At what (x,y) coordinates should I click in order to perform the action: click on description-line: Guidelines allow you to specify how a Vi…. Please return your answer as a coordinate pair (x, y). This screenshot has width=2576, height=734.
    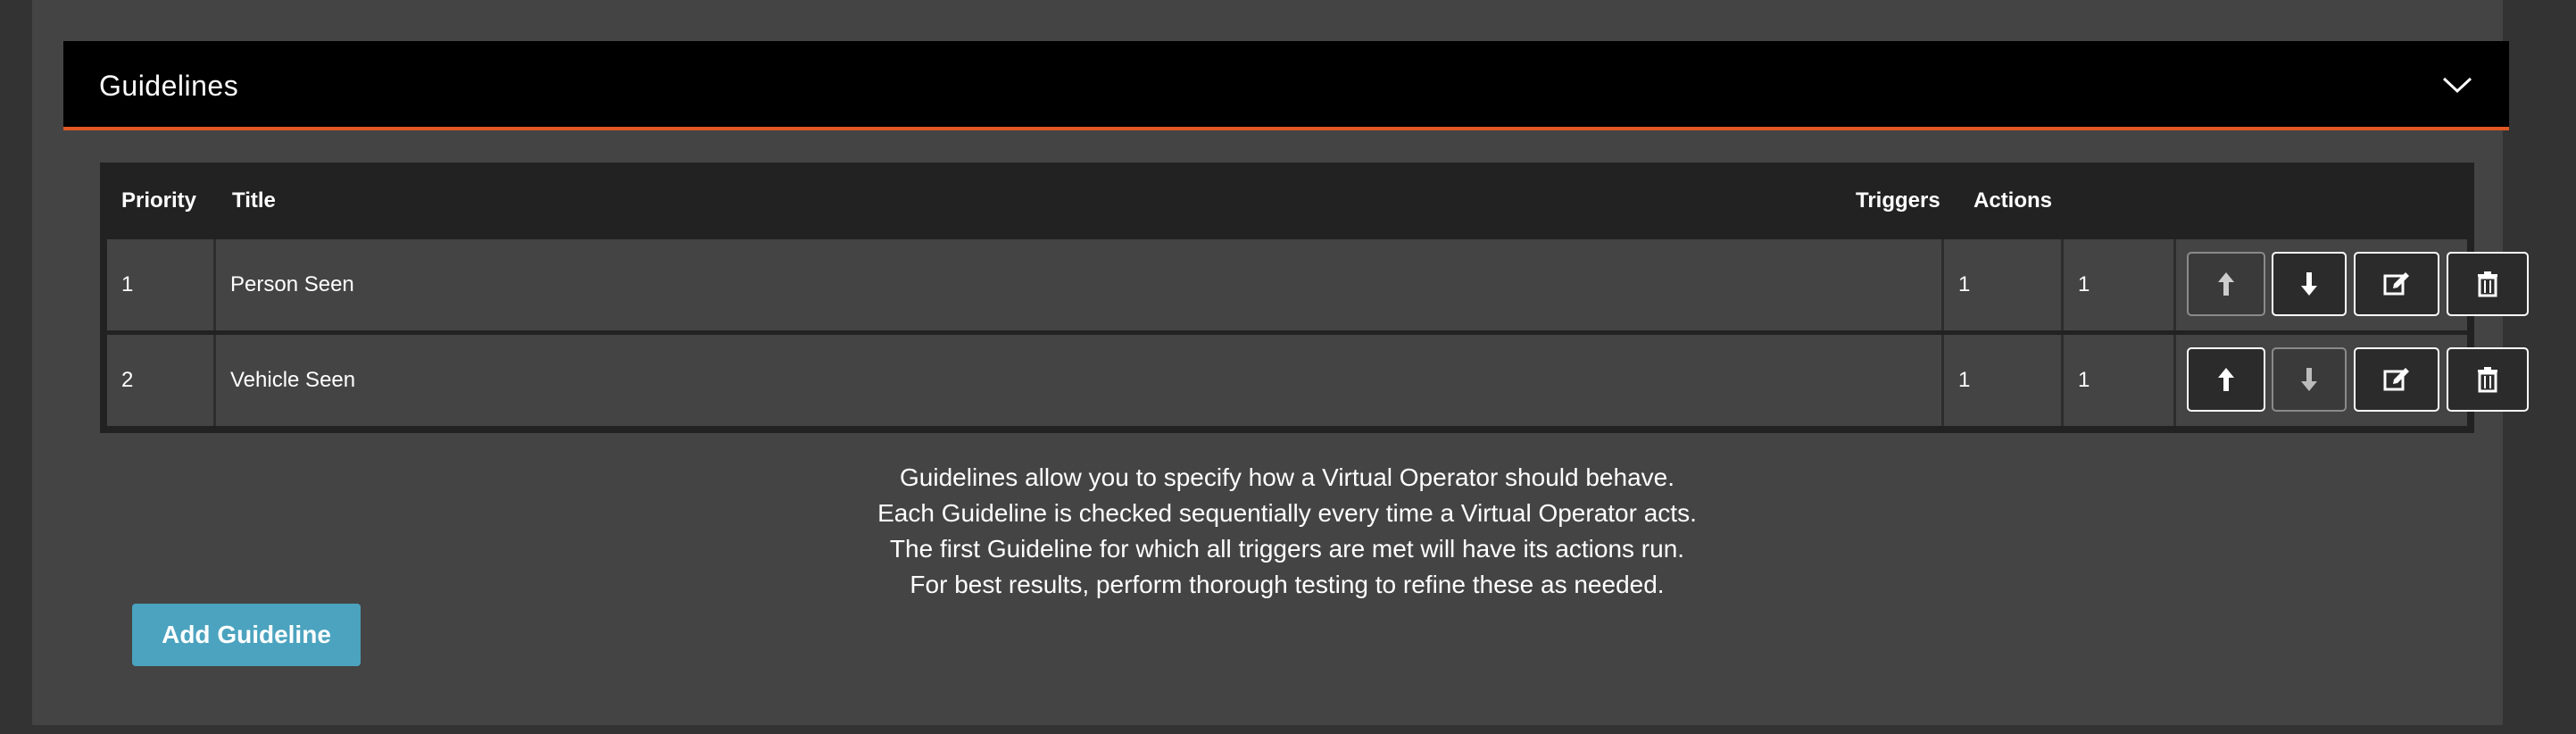
    Looking at the image, I should click on (1287, 477).